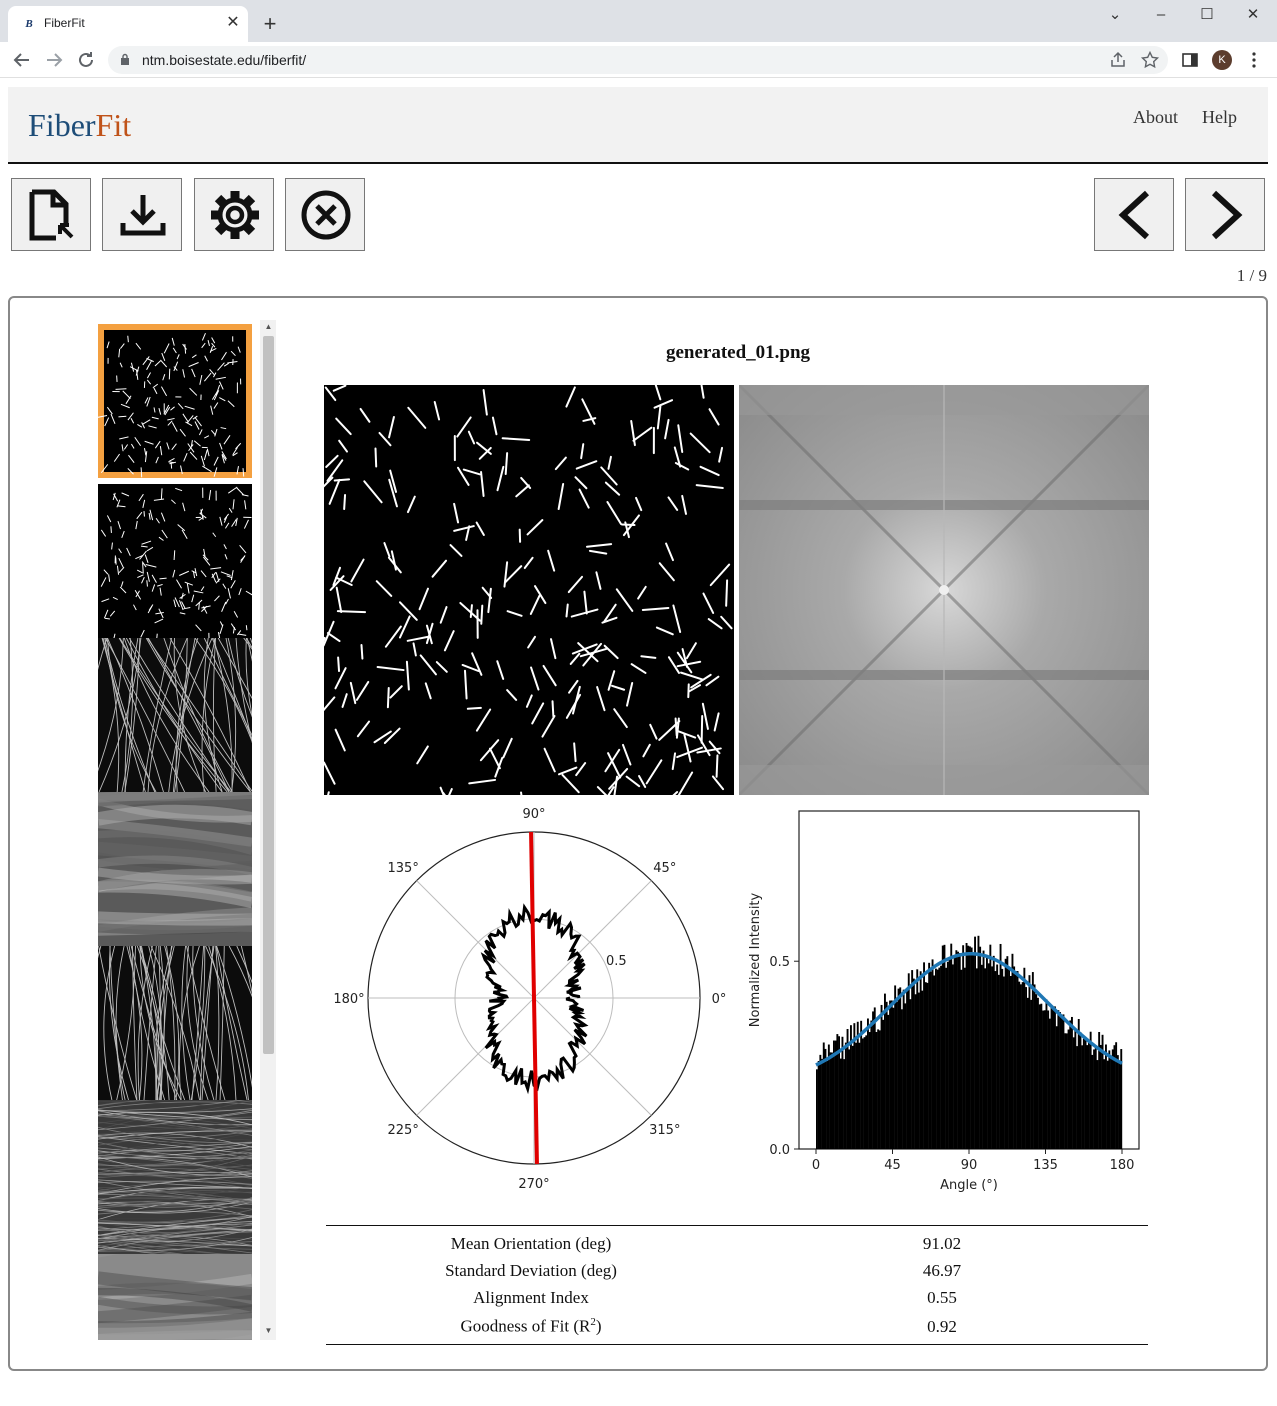 This screenshot has width=1277, height=1406. I want to click on tab-close-icon: ✕, so click(233, 23).